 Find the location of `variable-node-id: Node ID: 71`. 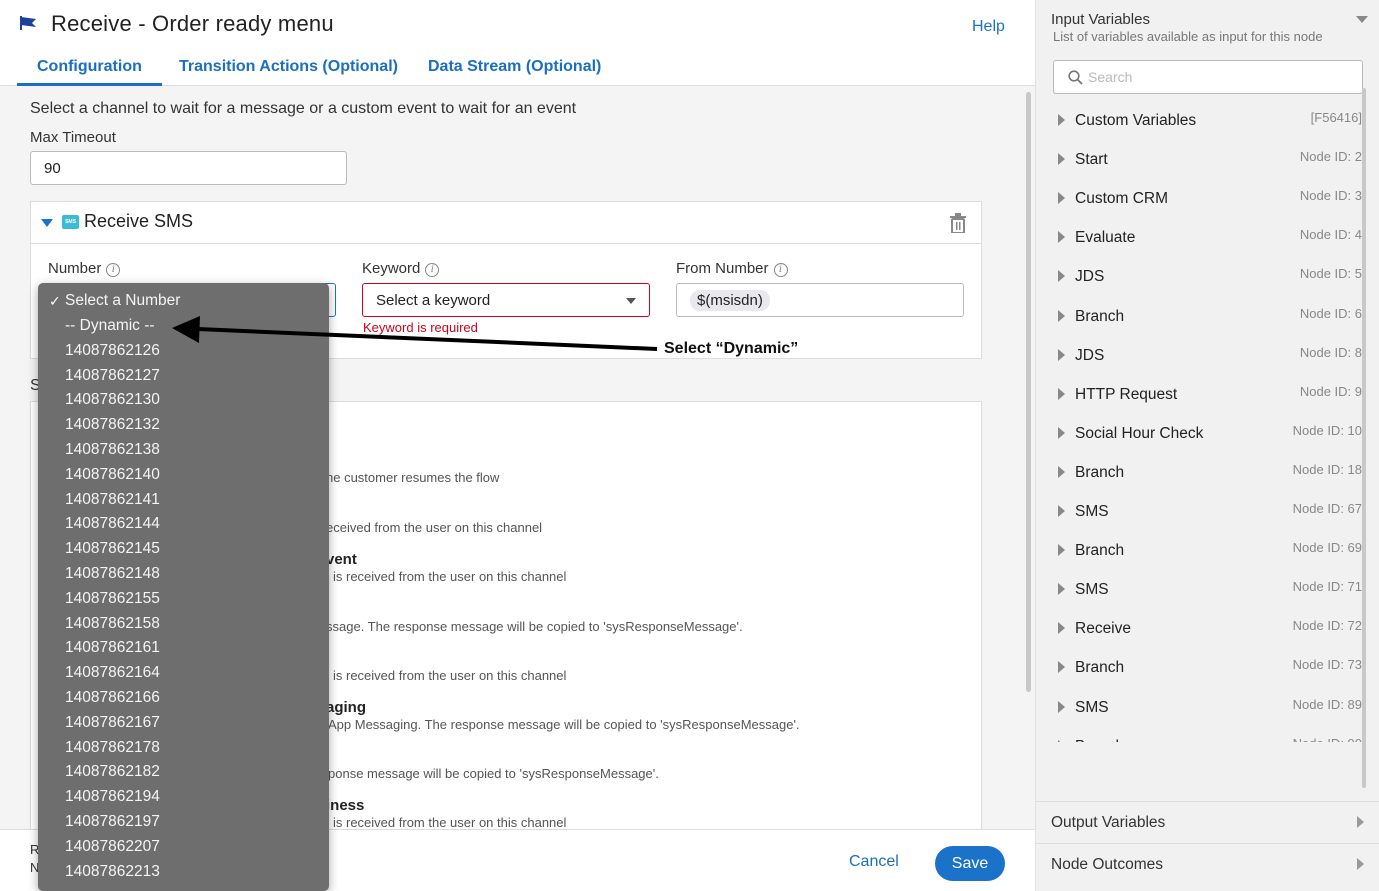

variable-node-id: Node ID: 71 is located at coordinates (1327, 587).